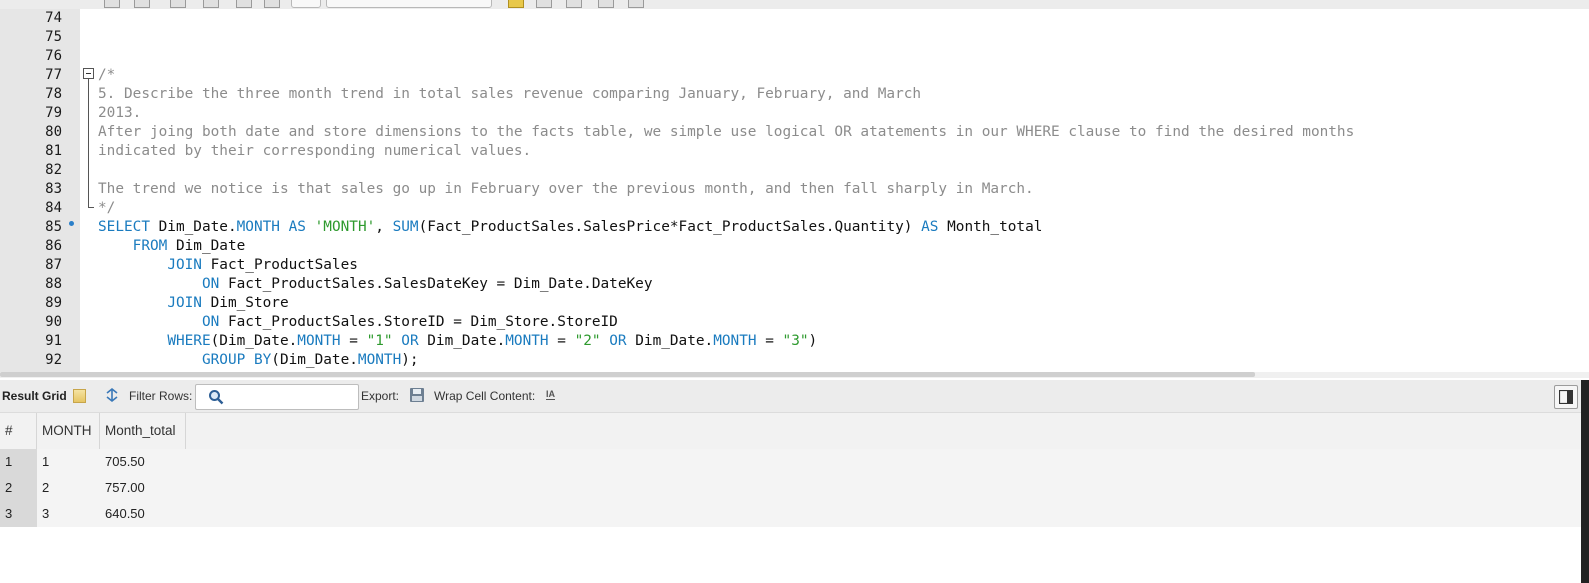 The height and width of the screenshot is (583, 1589). I want to click on line-number: 82, so click(53, 170).